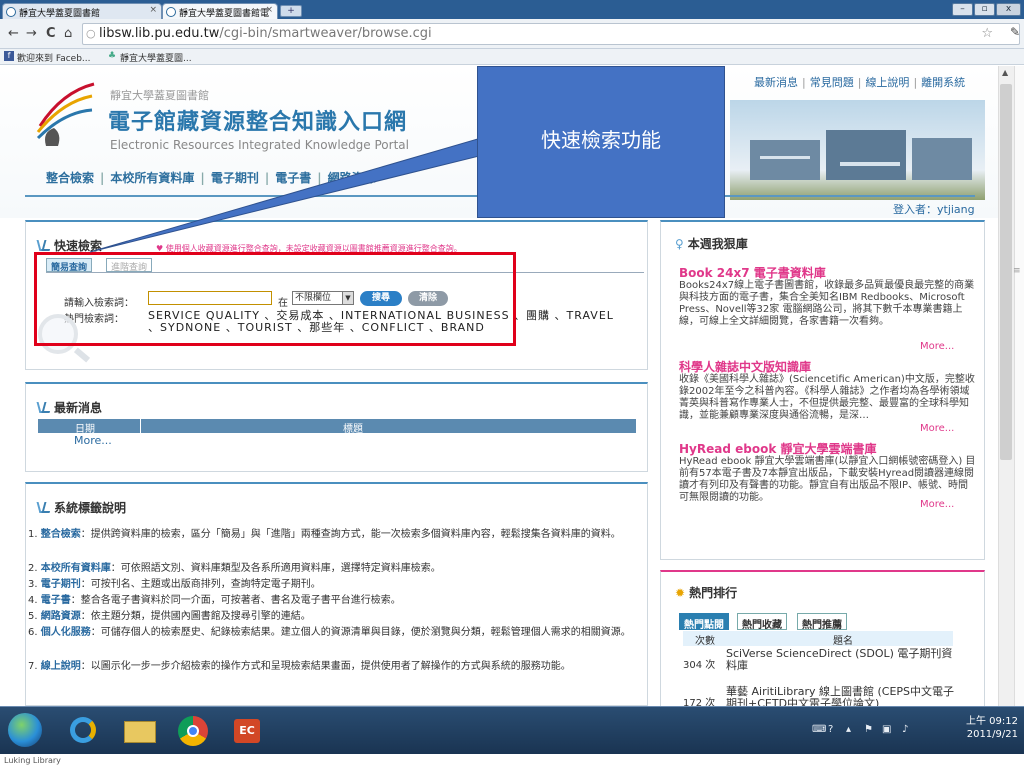 This screenshot has width=1024, height=768. Describe the element at coordinates (868, 729) in the screenshot. I see `flag-icon: ⚑` at that location.